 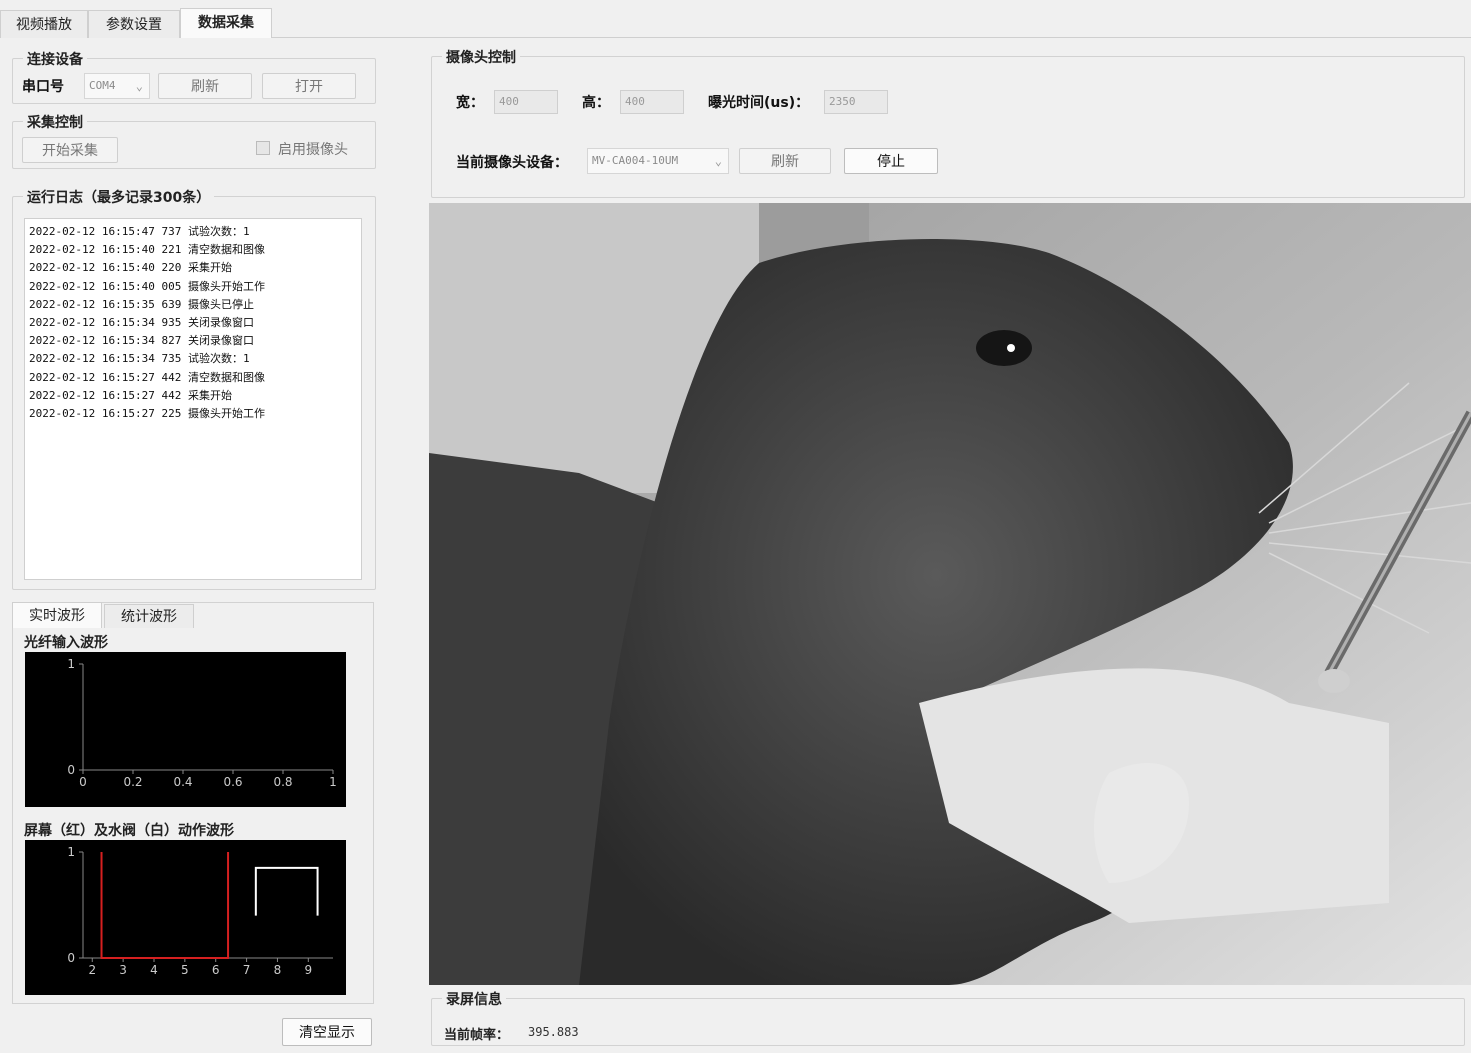 I want to click on log-line: 2022-02-12 16:15:34 827 关闭录像窗口, so click(x=141, y=341).